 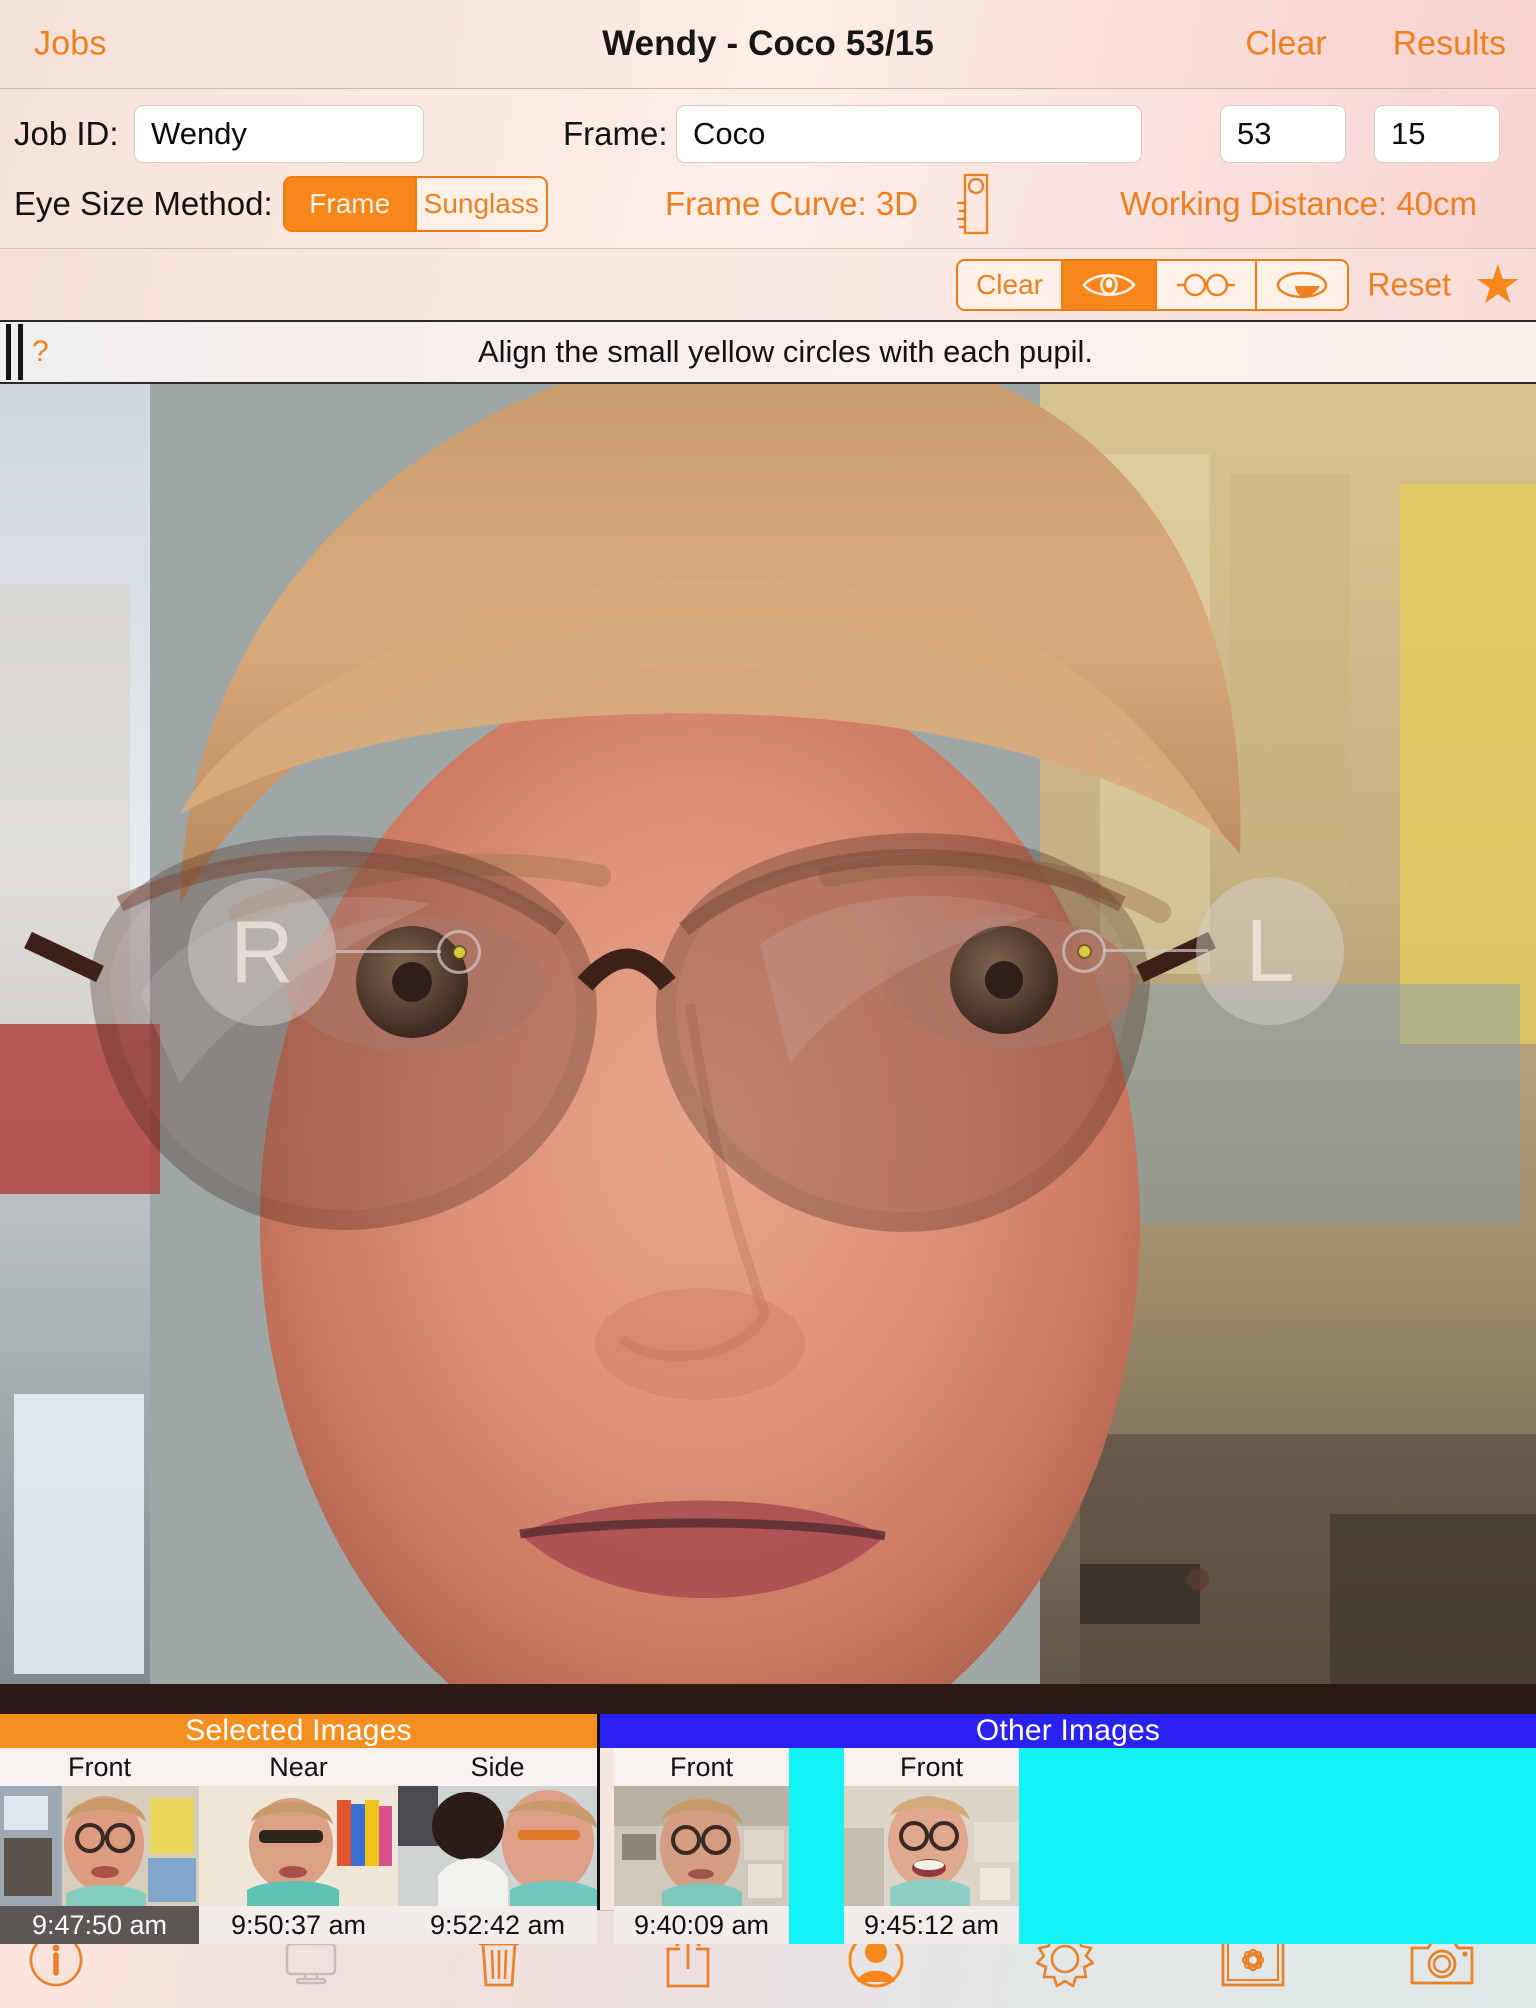 What do you see at coordinates (70, 44) in the screenshot?
I see `jobs-back-button: Jobs` at bounding box center [70, 44].